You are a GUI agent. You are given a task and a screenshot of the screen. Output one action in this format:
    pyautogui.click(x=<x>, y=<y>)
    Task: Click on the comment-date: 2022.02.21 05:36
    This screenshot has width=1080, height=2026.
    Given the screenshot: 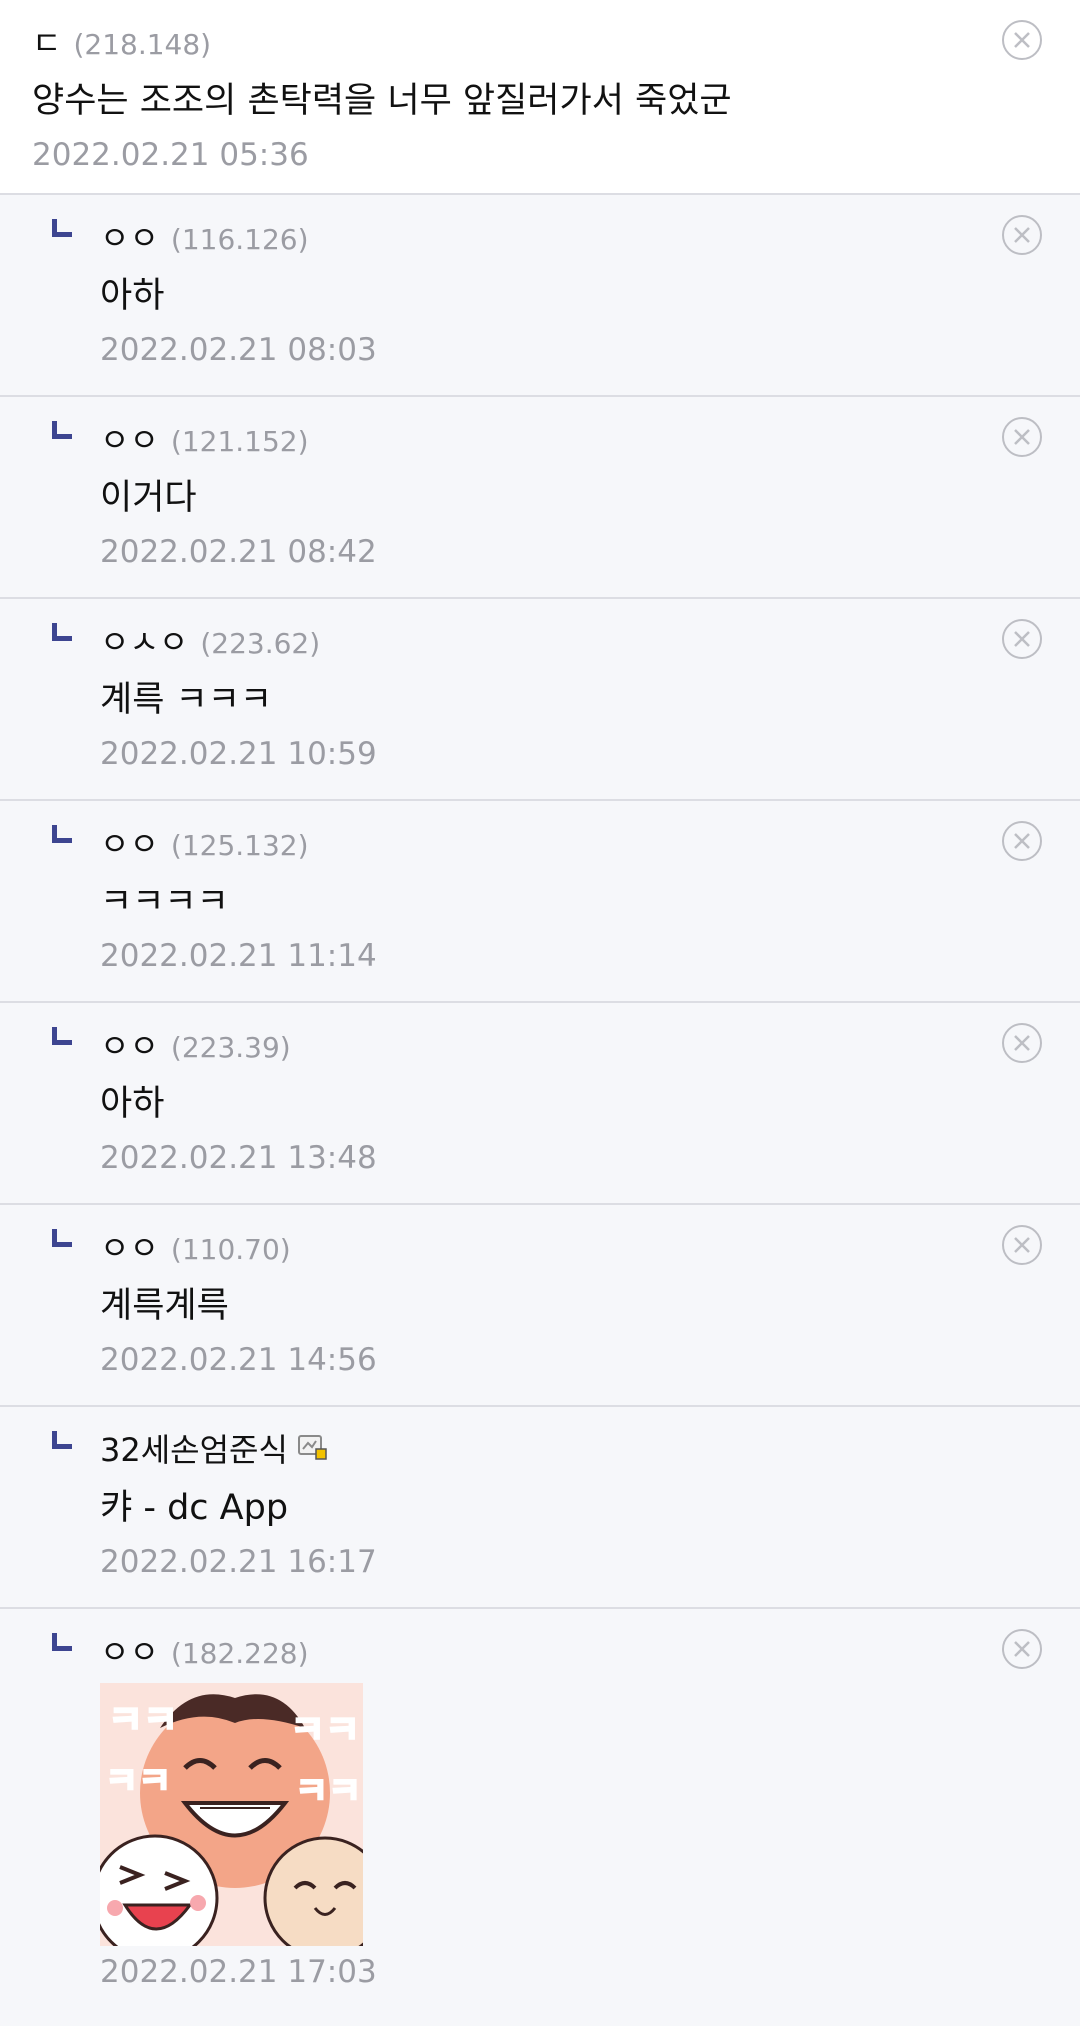 What is the action you would take?
    pyautogui.click(x=170, y=155)
    